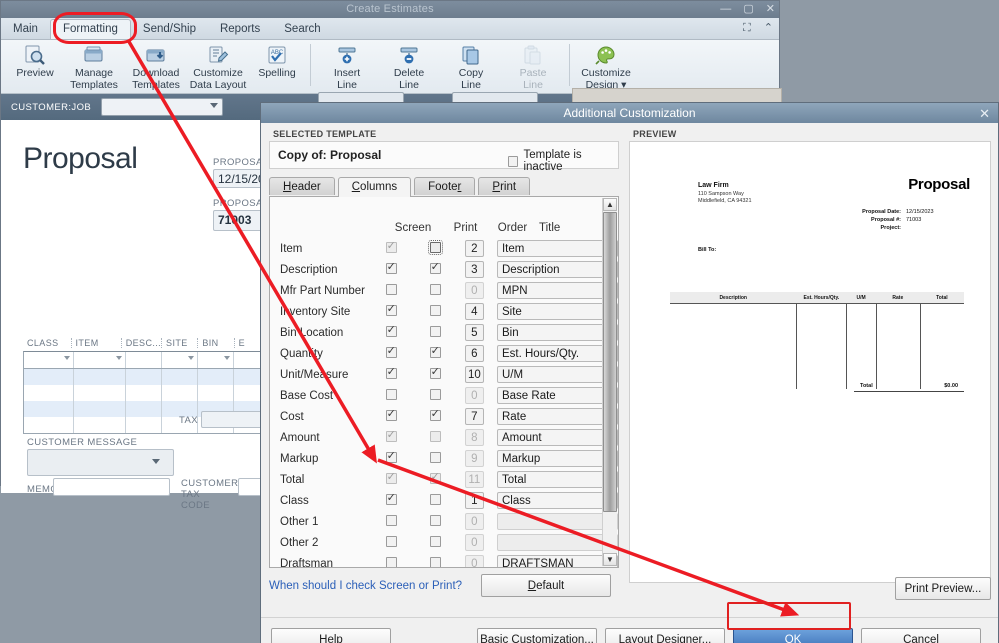  I want to click on grid-cell-site, so click(180, 360).